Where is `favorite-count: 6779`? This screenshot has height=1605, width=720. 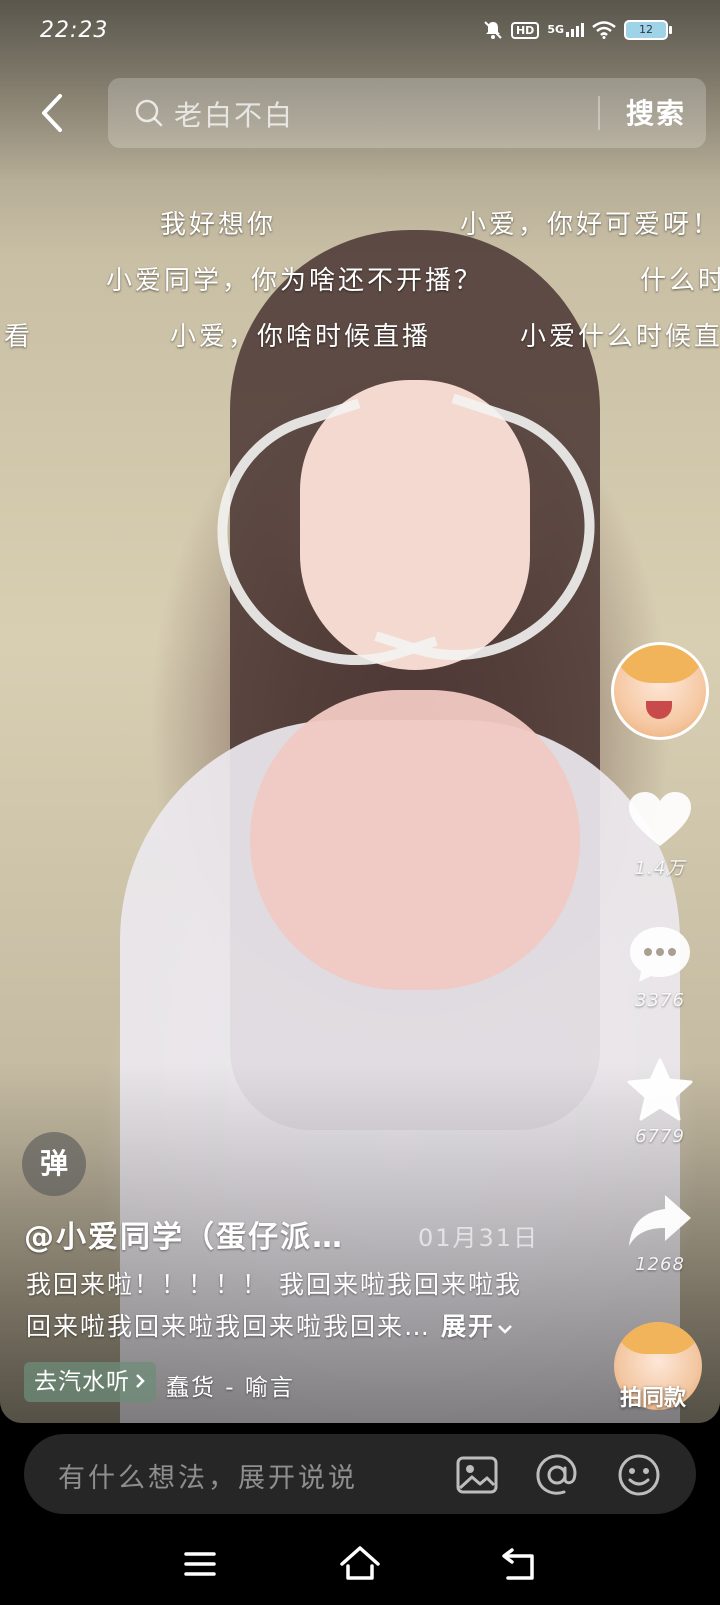
favorite-count: 6779 is located at coordinates (660, 1136).